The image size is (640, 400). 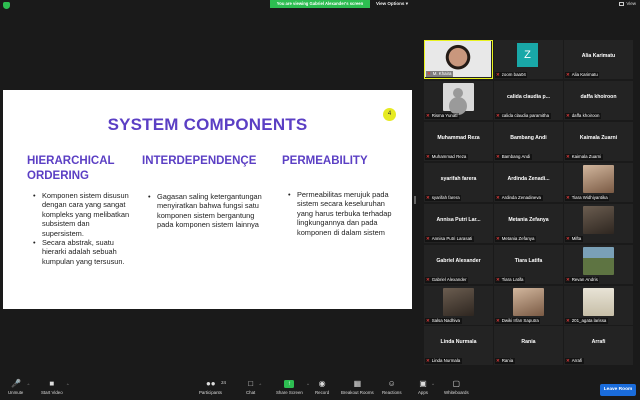 What do you see at coordinates (446, 157) in the screenshot?
I see `participant-name-label: ✕ Muhammad Reza` at bounding box center [446, 157].